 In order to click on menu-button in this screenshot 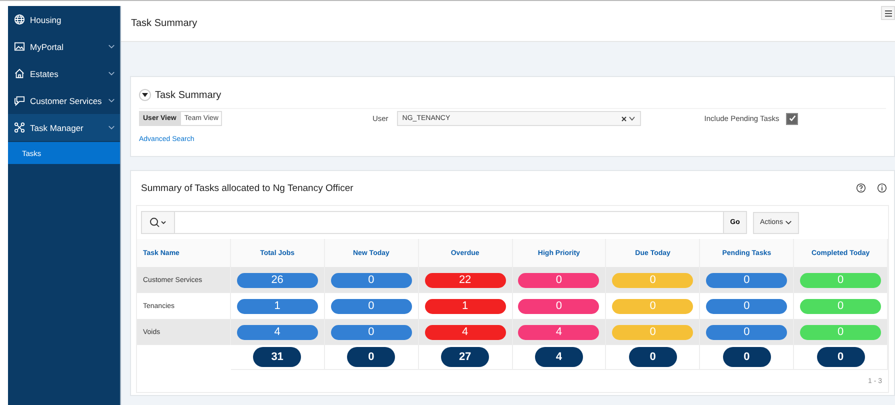, I will do `click(888, 13)`.